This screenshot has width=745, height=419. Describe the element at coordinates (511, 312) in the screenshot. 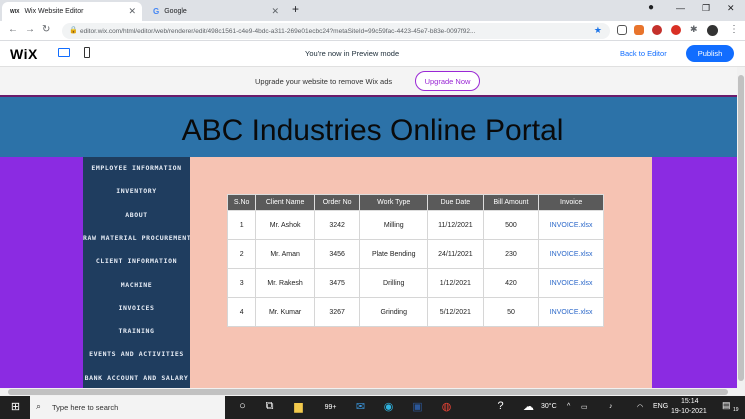

I see `table-cell: 50` at that location.